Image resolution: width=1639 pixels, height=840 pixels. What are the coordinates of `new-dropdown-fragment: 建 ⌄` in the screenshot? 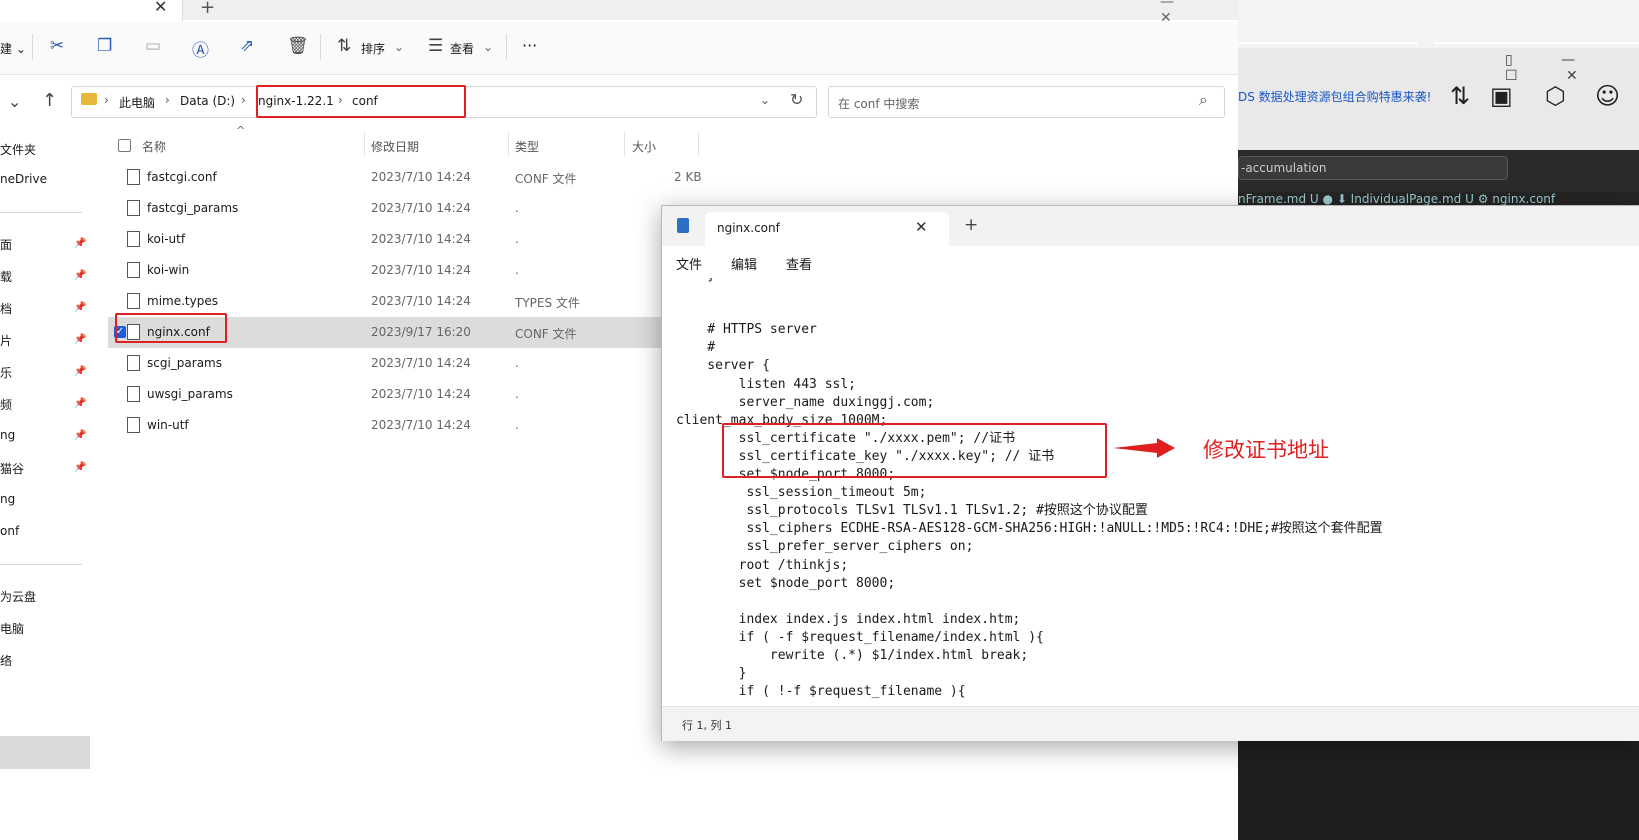 It's located at (13, 48).